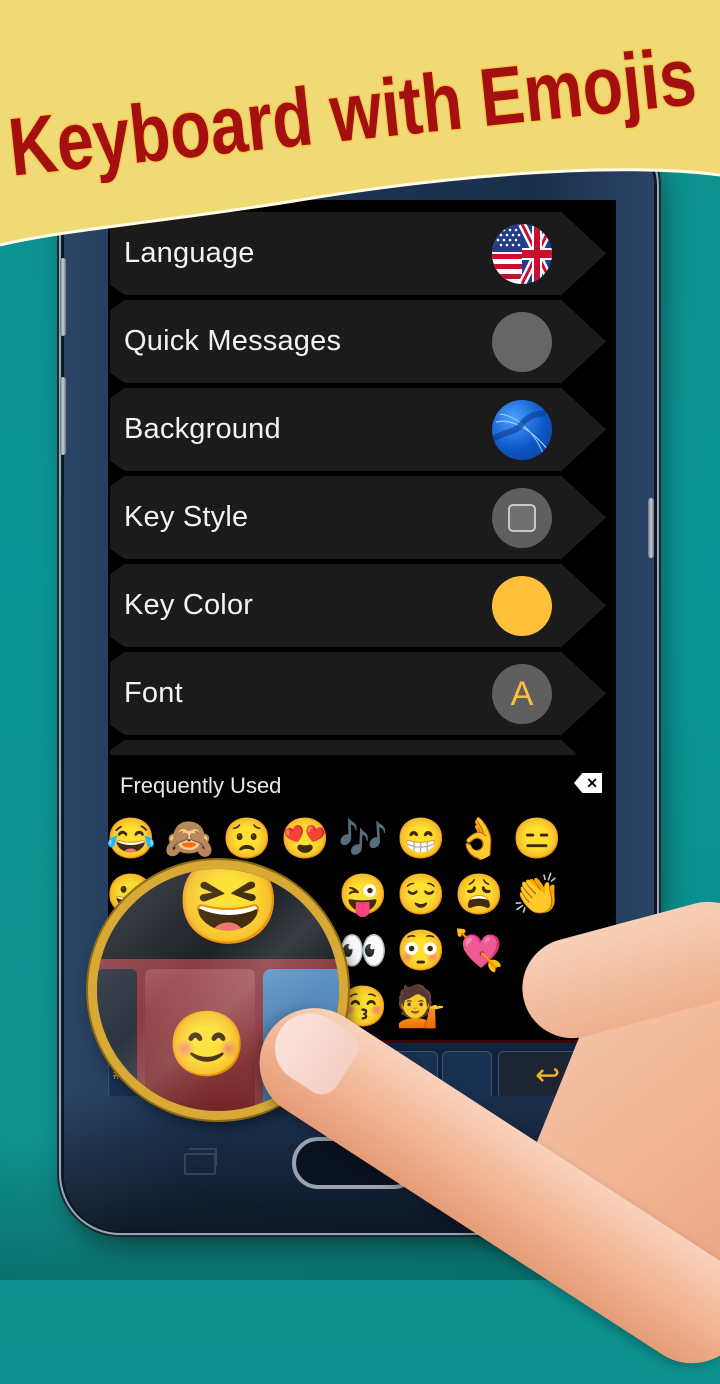 The height and width of the screenshot is (1384, 720). What do you see at coordinates (421, 839) in the screenshot?
I see `emoji-item: 😁` at bounding box center [421, 839].